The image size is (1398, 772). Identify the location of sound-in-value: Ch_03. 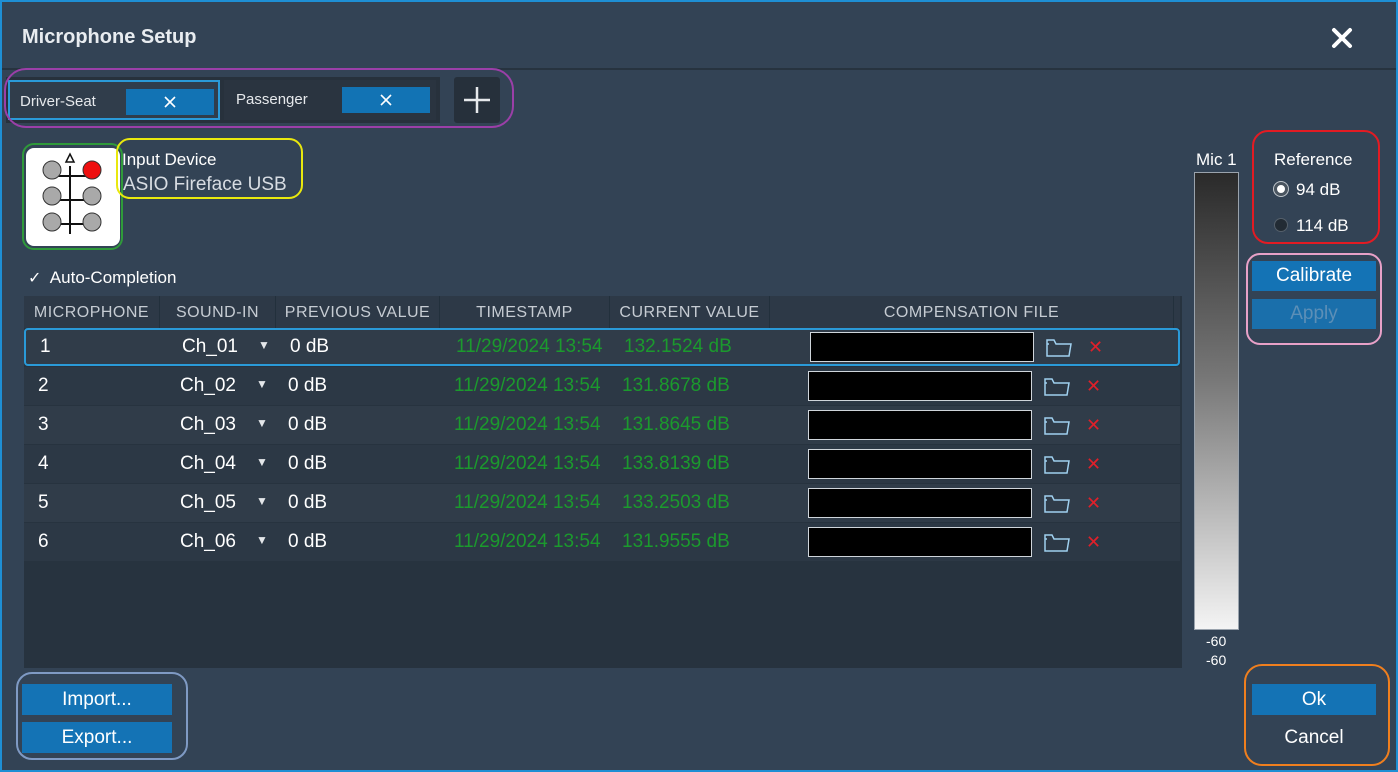
(208, 425).